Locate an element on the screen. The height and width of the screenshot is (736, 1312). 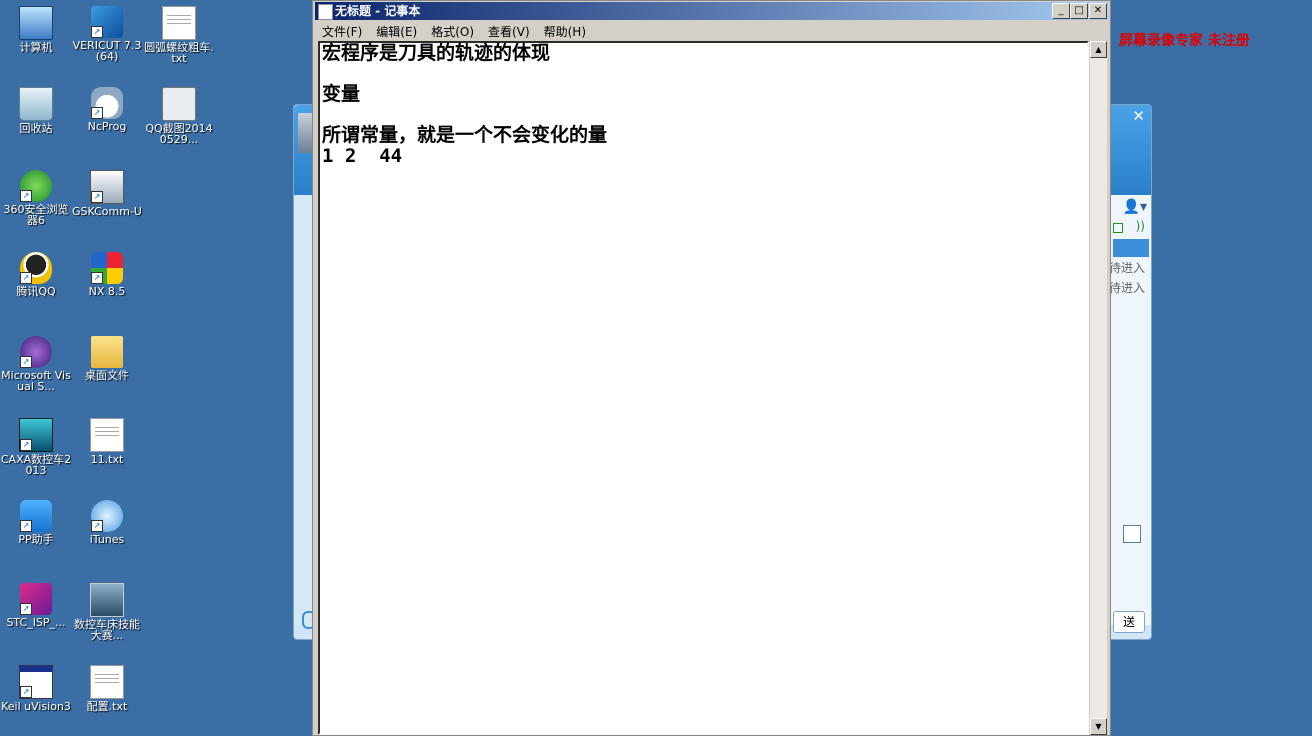
desktop-icon-vericut: ↗ VERICUT 7.3 (64) is located at coordinates (107, 34).